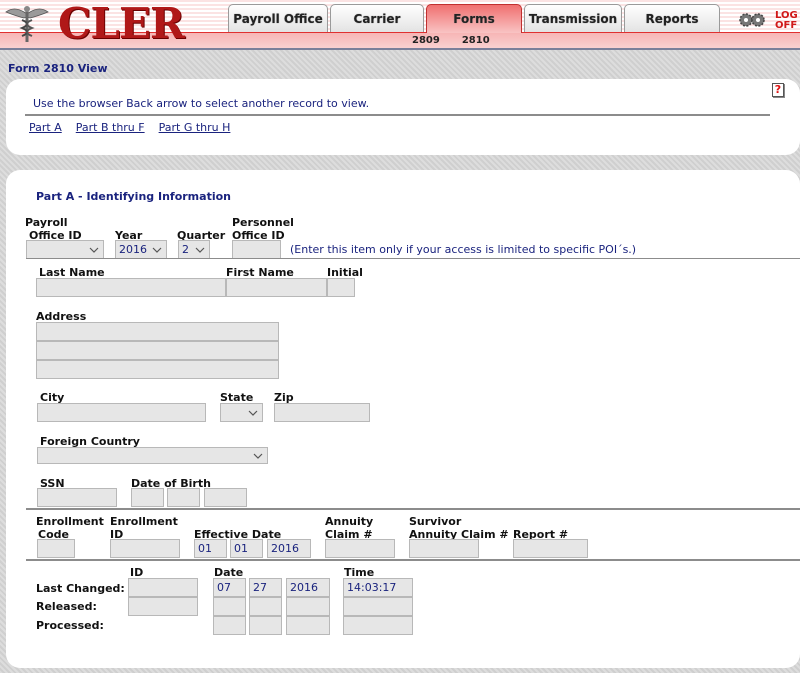 Image resolution: width=800 pixels, height=673 pixels. I want to click on label-line: Payroll, so click(46, 222).